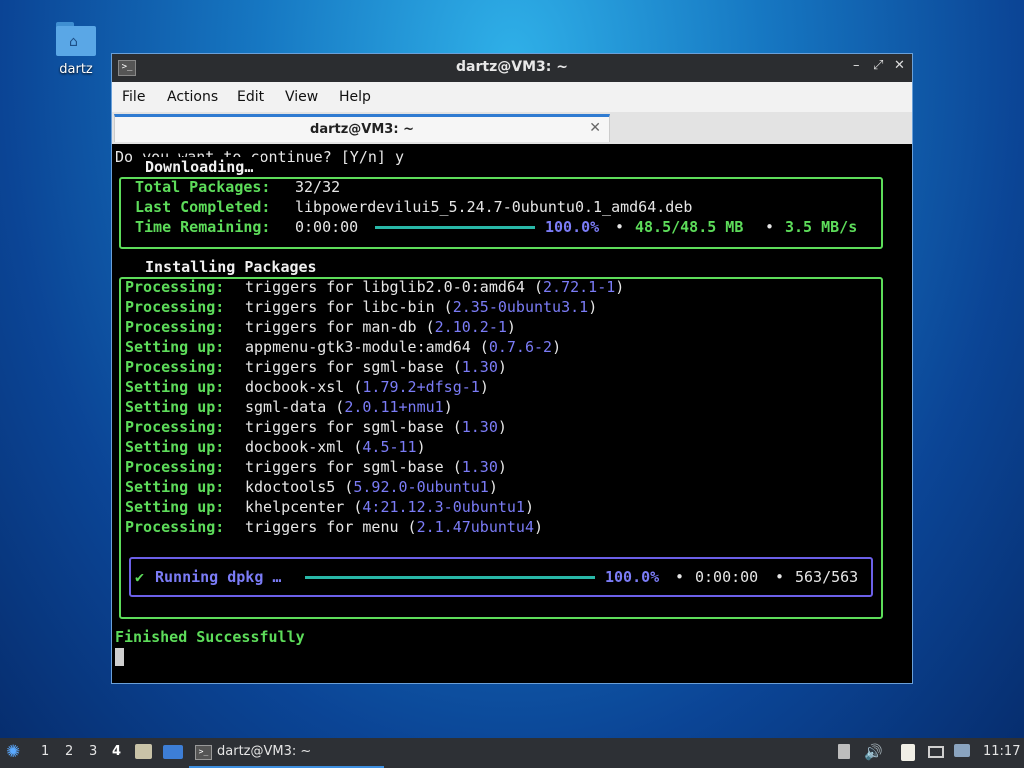 The height and width of the screenshot is (768, 1024). What do you see at coordinates (878, 65) in the screenshot?
I see `maximize-button: ⤢` at bounding box center [878, 65].